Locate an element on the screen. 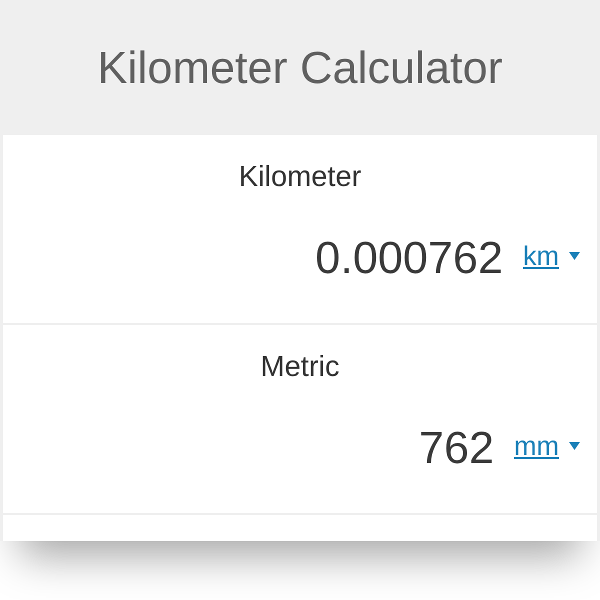 This screenshot has width=600, height=600. unit-dropdown: mm is located at coordinates (547, 448).